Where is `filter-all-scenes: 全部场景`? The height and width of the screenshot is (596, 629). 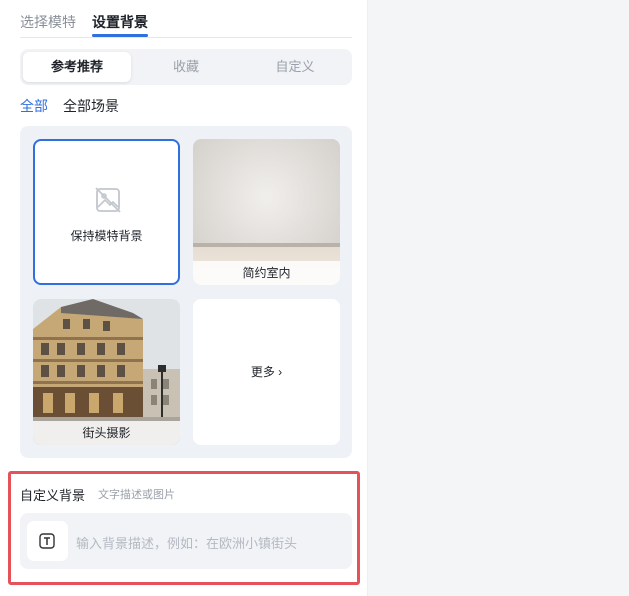
filter-all-scenes: 全部场景 is located at coordinates (91, 106).